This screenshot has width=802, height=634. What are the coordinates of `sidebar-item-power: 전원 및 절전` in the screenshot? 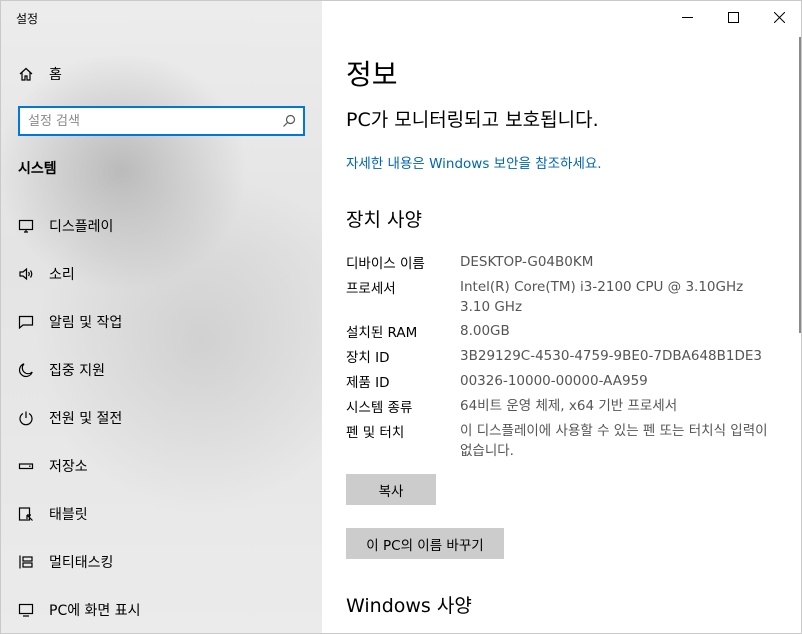 It's located at (161, 418).